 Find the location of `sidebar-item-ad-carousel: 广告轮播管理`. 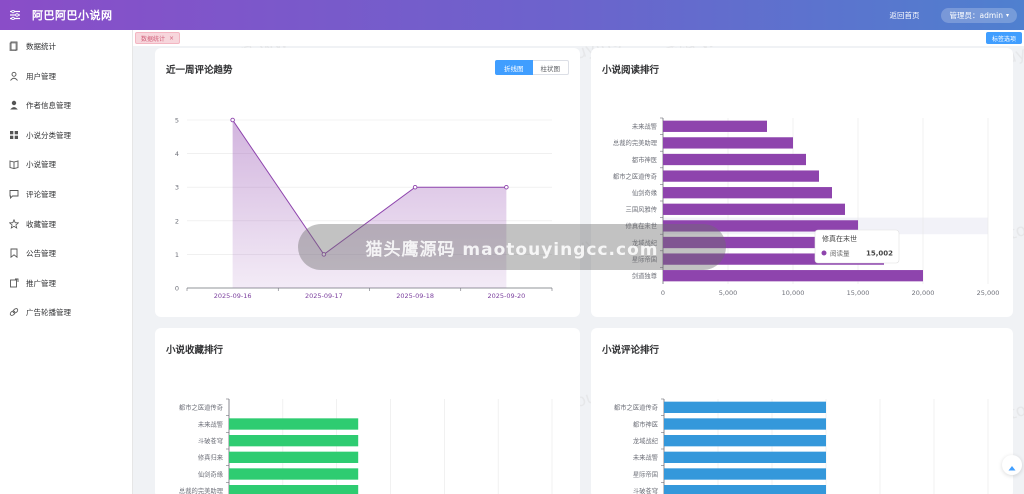

sidebar-item-ad-carousel: 广告轮播管理 is located at coordinates (66, 312).